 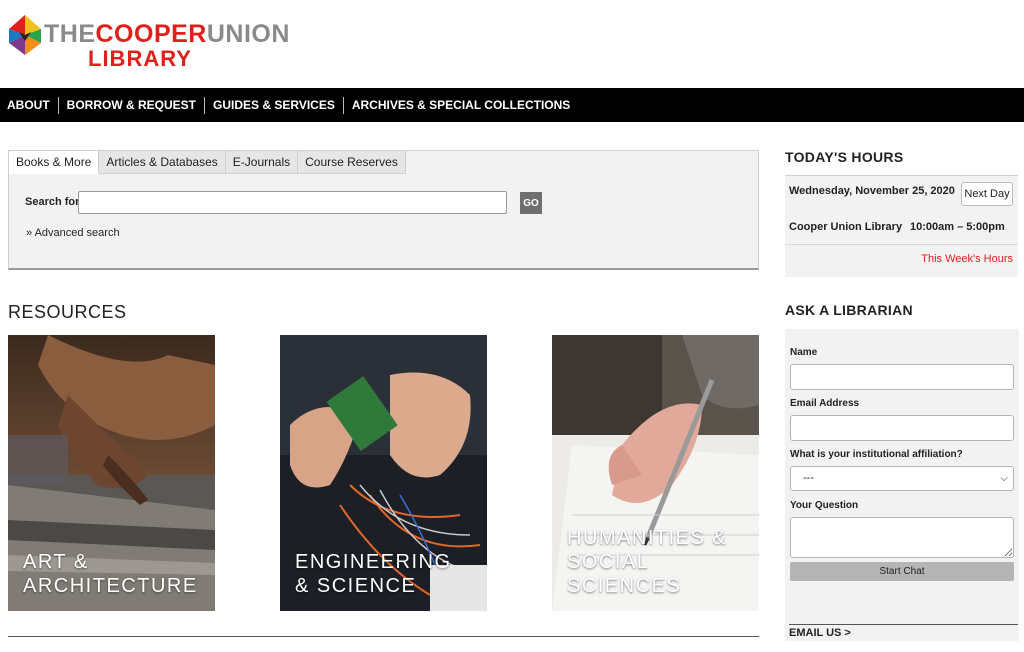 What do you see at coordinates (110, 574) in the screenshot?
I see `card-title-art-architecture: ART & ARCHITECTURE` at bounding box center [110, 574].